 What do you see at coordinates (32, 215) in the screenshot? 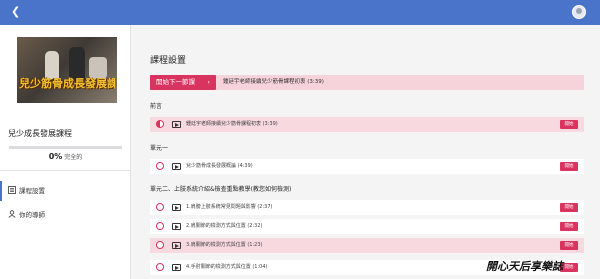
I see `sidebar-item-label: 你的導師` at bounding box center [32, 215].